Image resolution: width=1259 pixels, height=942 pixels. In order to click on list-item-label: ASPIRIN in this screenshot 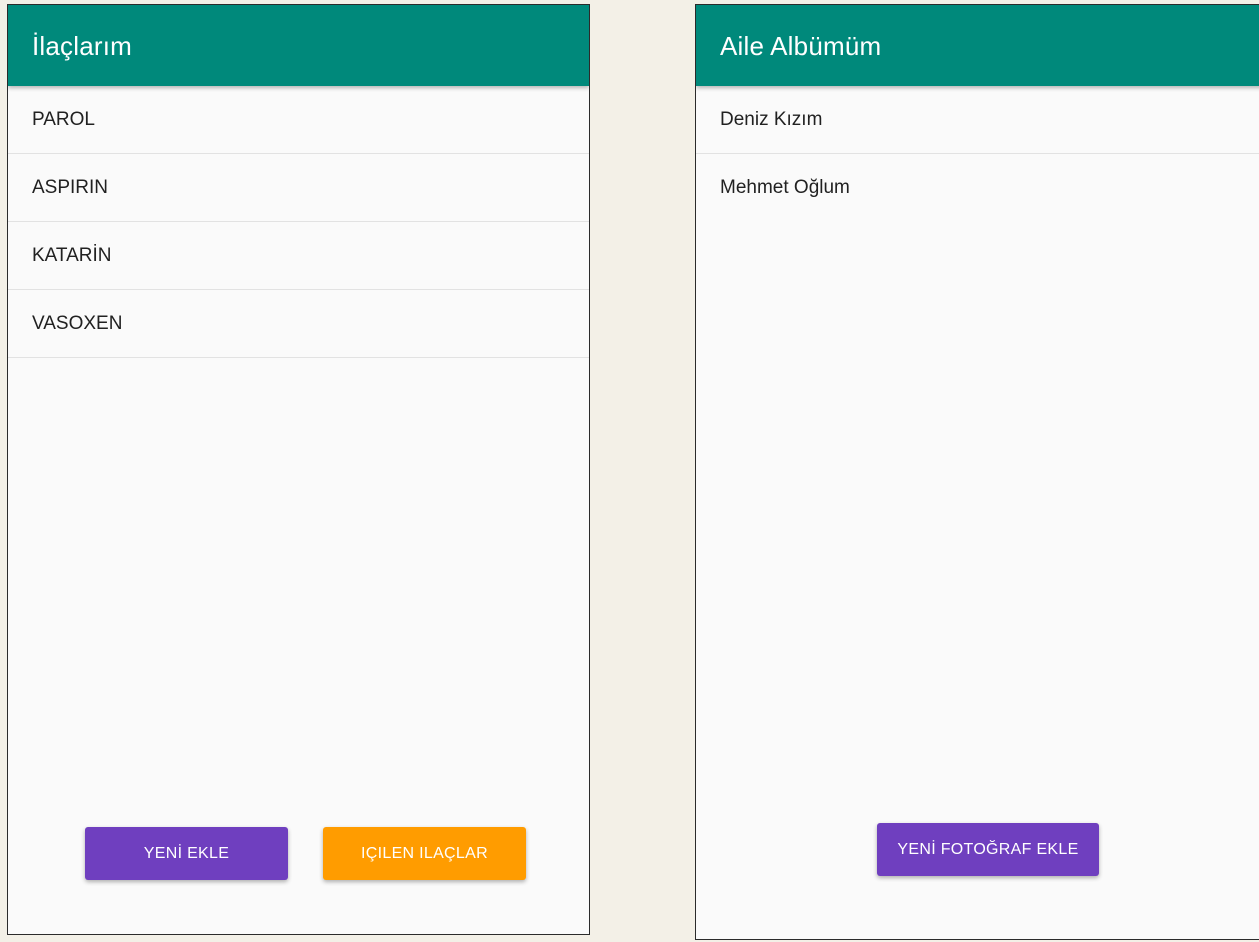, I will do `click(70, 187)`.